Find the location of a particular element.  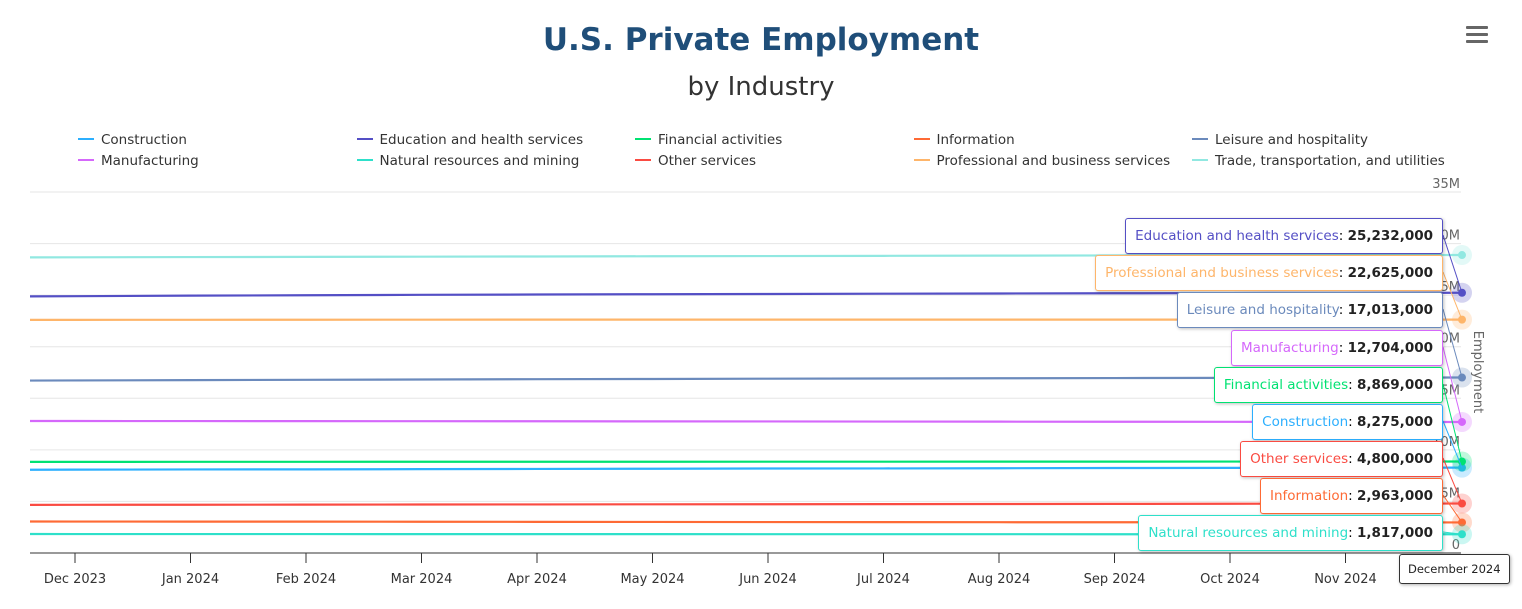

tooltip-value: 8,869,000 is located at coordinates (1394, 385).